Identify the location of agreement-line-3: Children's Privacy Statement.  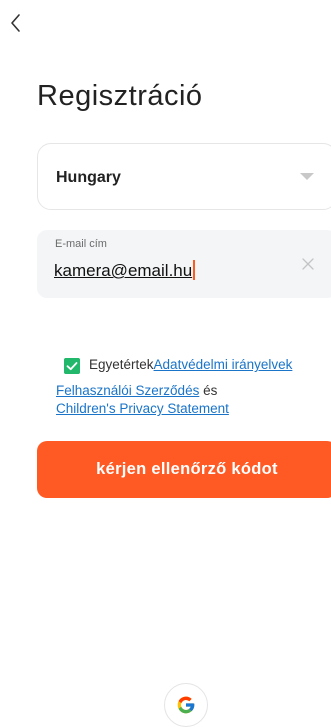
(142, 408).